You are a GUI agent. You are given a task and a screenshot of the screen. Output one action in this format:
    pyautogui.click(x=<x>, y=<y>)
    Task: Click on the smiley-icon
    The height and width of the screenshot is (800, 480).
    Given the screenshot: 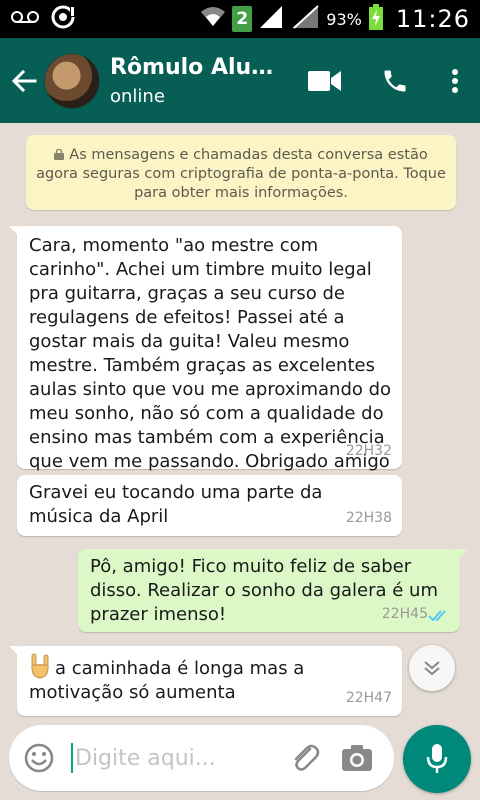 What is the action you would take?
    pyautogui.click(x=39, y=758)
    